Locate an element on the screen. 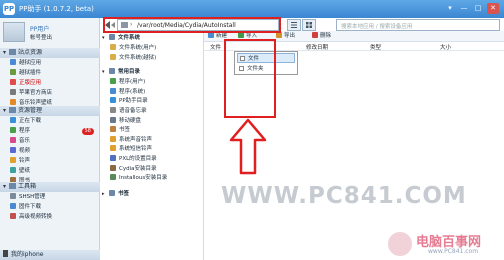 This screenshot has height=260, width=504. section-resource-management: ▾ 资源管理 is located at coordinates (50, 111).